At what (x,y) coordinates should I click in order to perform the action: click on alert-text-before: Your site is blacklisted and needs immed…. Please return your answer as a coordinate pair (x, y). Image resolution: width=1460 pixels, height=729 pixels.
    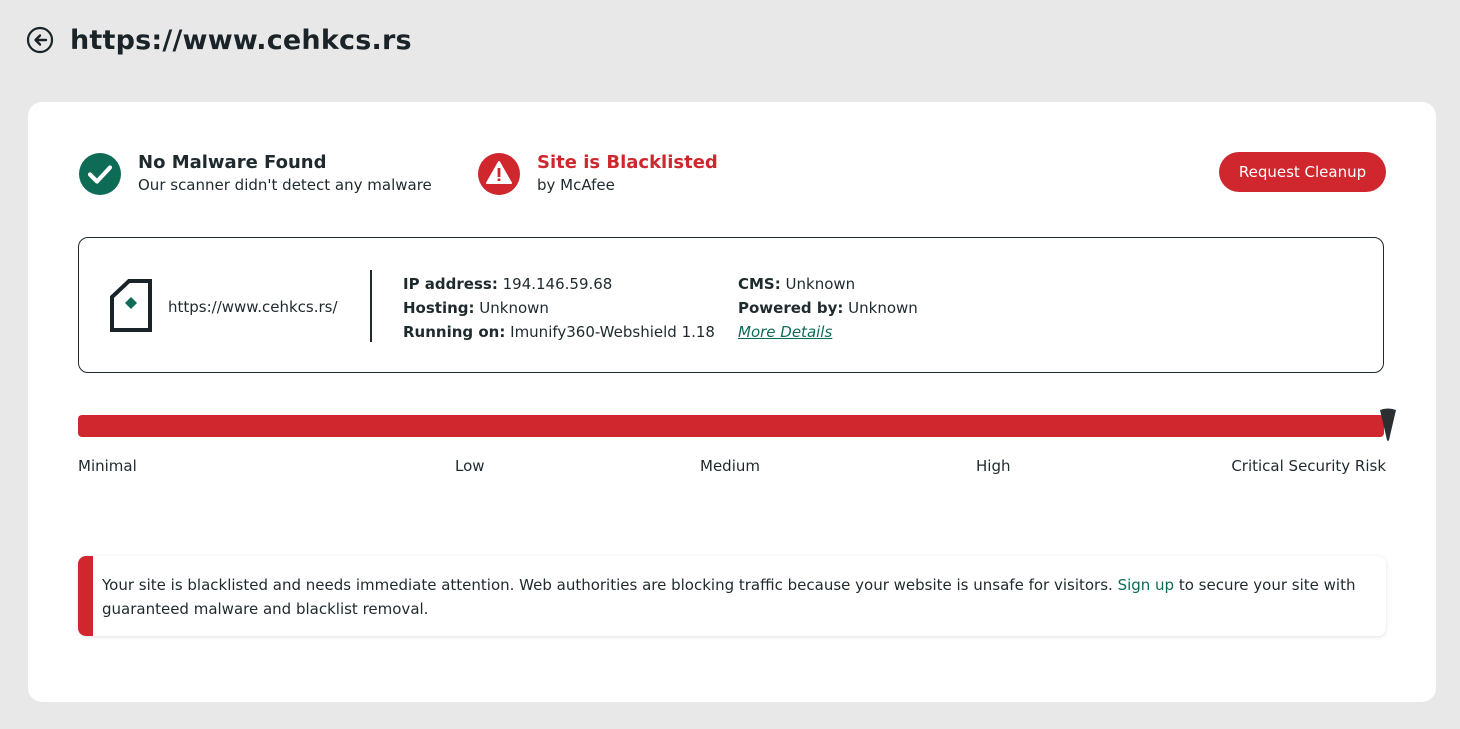
    Looking at the image, I should click on (610, 585).